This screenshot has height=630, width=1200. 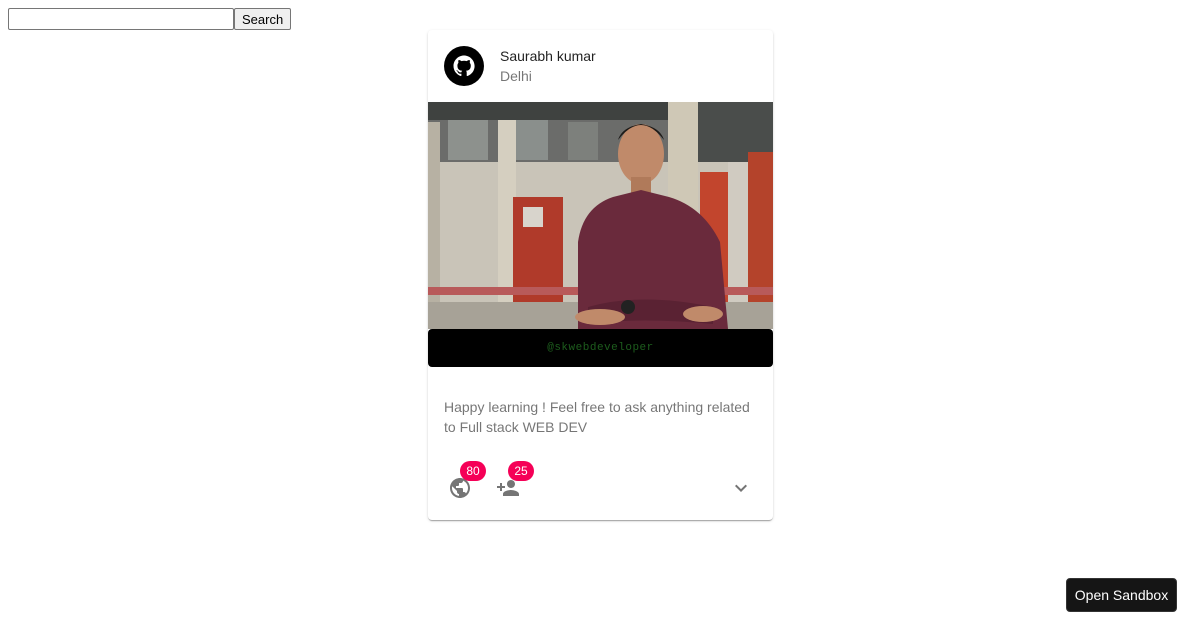 I want to click on card-title: Saurabh kumar, so click(x=548, y=56).